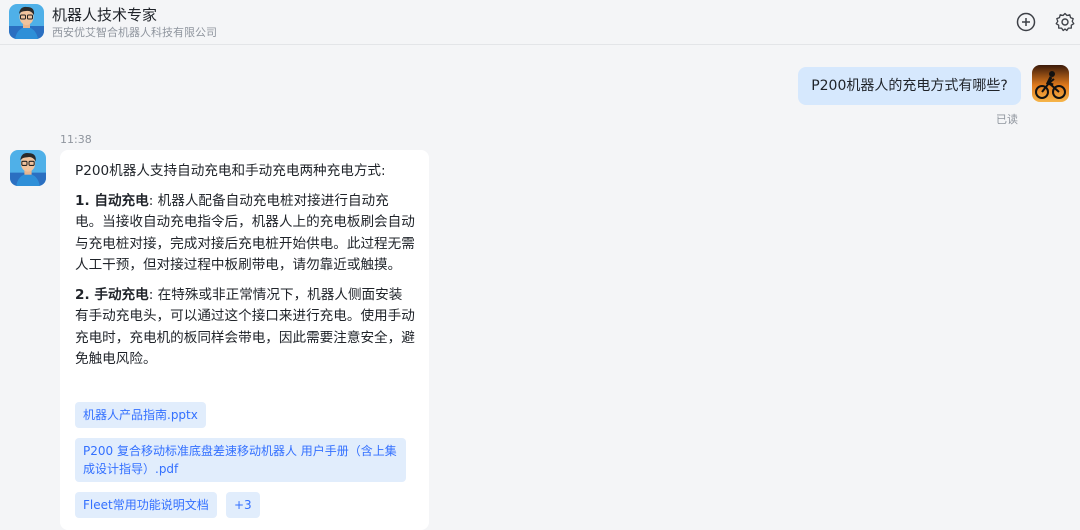  Describe the element at coordinates (112, 200) in the screenshot. I see `reply-item-title: 1. 自动充电` at that location.